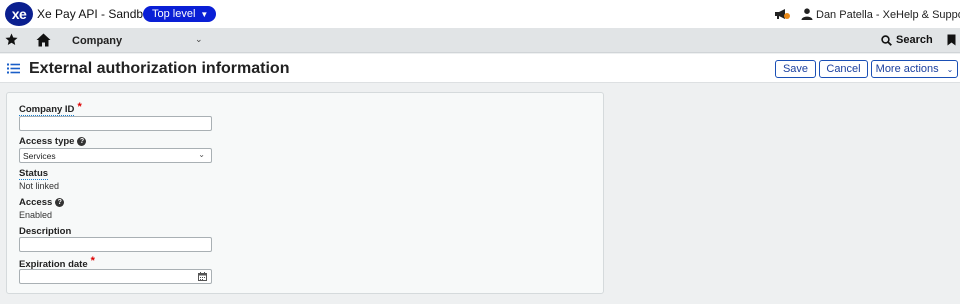 Image resolution: width=960 pixels, height=304 pixels. Describe the element at coordinates (843, 69) in the screenshot. I see `cancel-button: Cancel` at that location.